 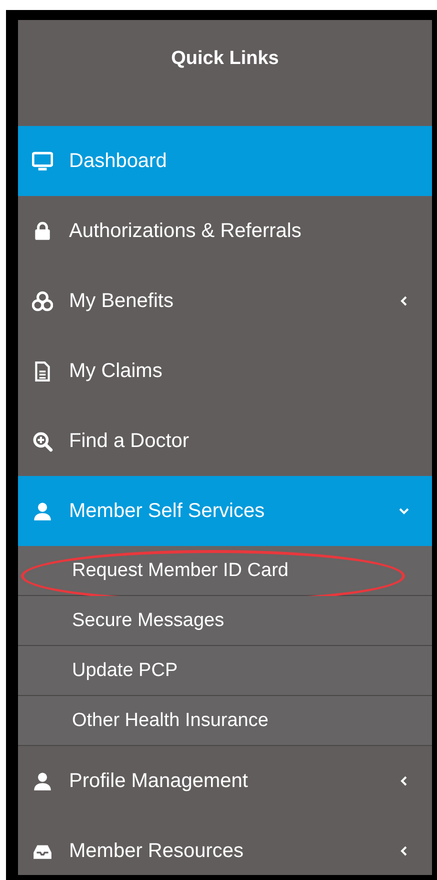 I want to click on menu-item: Authorizations & Referrals, so click(x=225, y=231).